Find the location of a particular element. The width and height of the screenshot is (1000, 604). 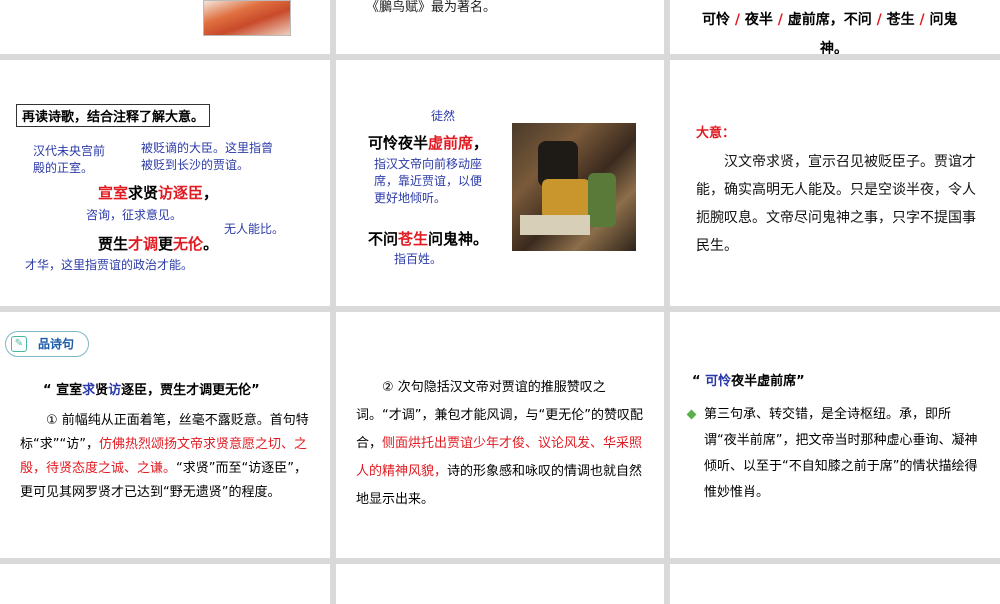

text-segment: 贾生 is located at coordinates (113, 244).